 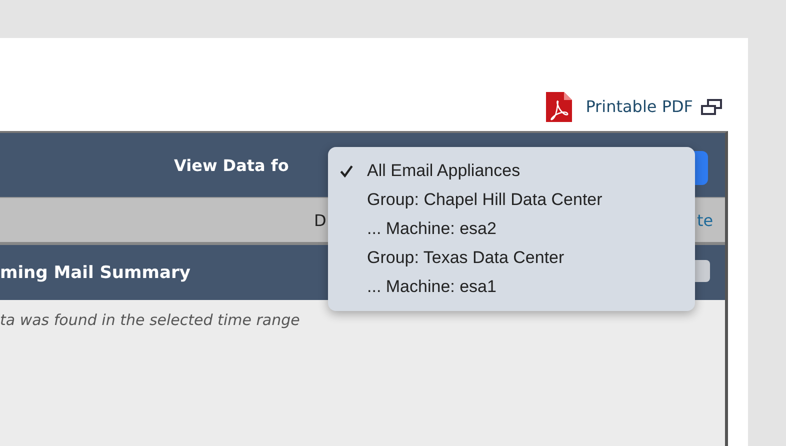 What do you see at coordinates (320, 220) in the screenshot?
I see `filter-text: D` at bounding box center [320, 220].